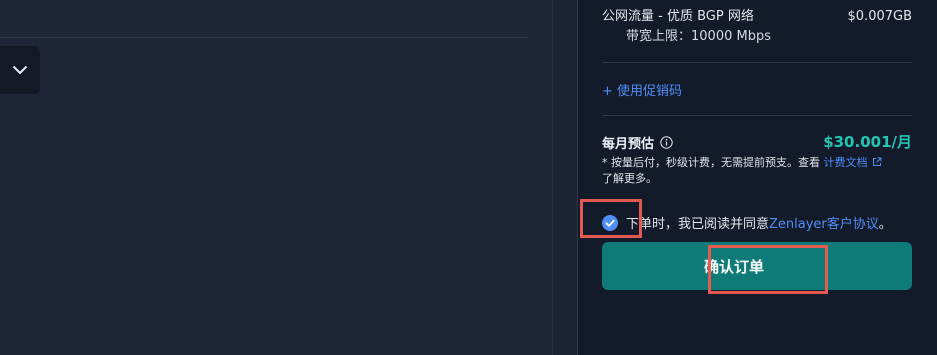  I want to click on billing-doc-link: 计费文档, so click(853, 162).